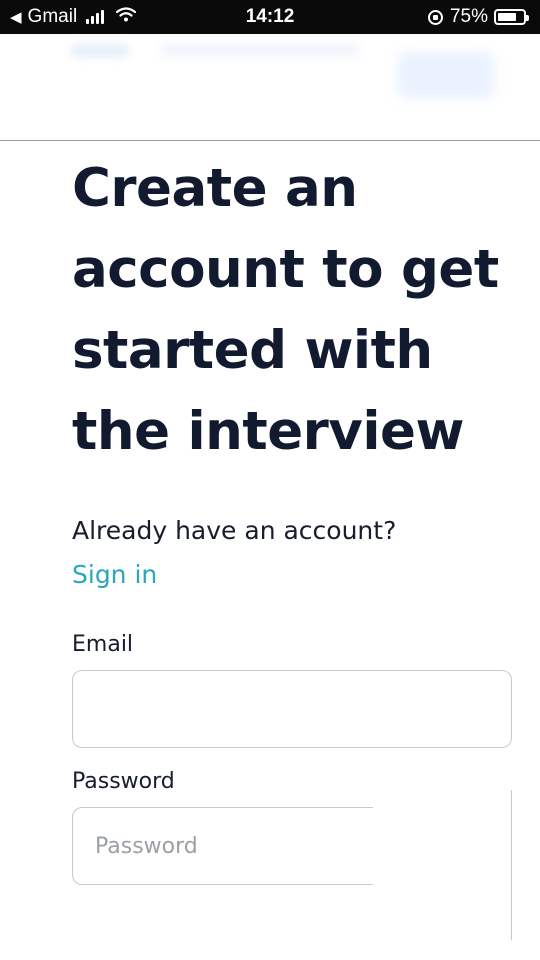 The width and height of the screenshot is (540, 960). What do you see at coordinates (123, 781) in the screenshot?
I see `password-label: Password` at bounding box center [123, 781].